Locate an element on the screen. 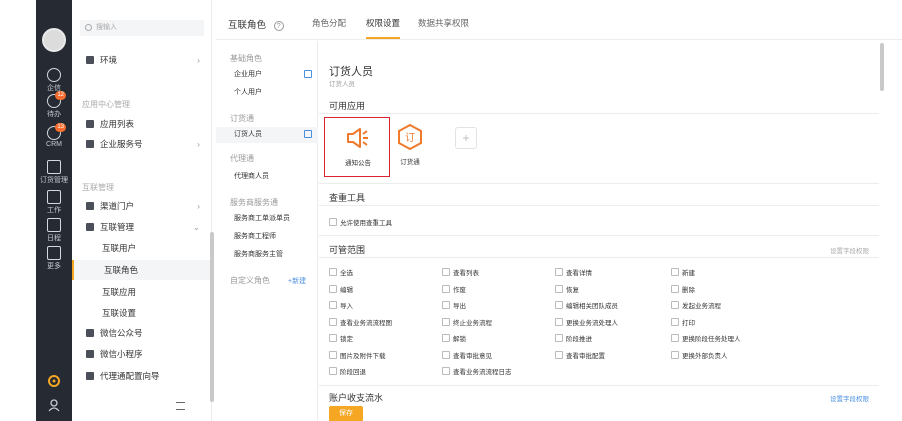  sidebar-item-app-list: 应用列表 is located at coordinates (142, 124).